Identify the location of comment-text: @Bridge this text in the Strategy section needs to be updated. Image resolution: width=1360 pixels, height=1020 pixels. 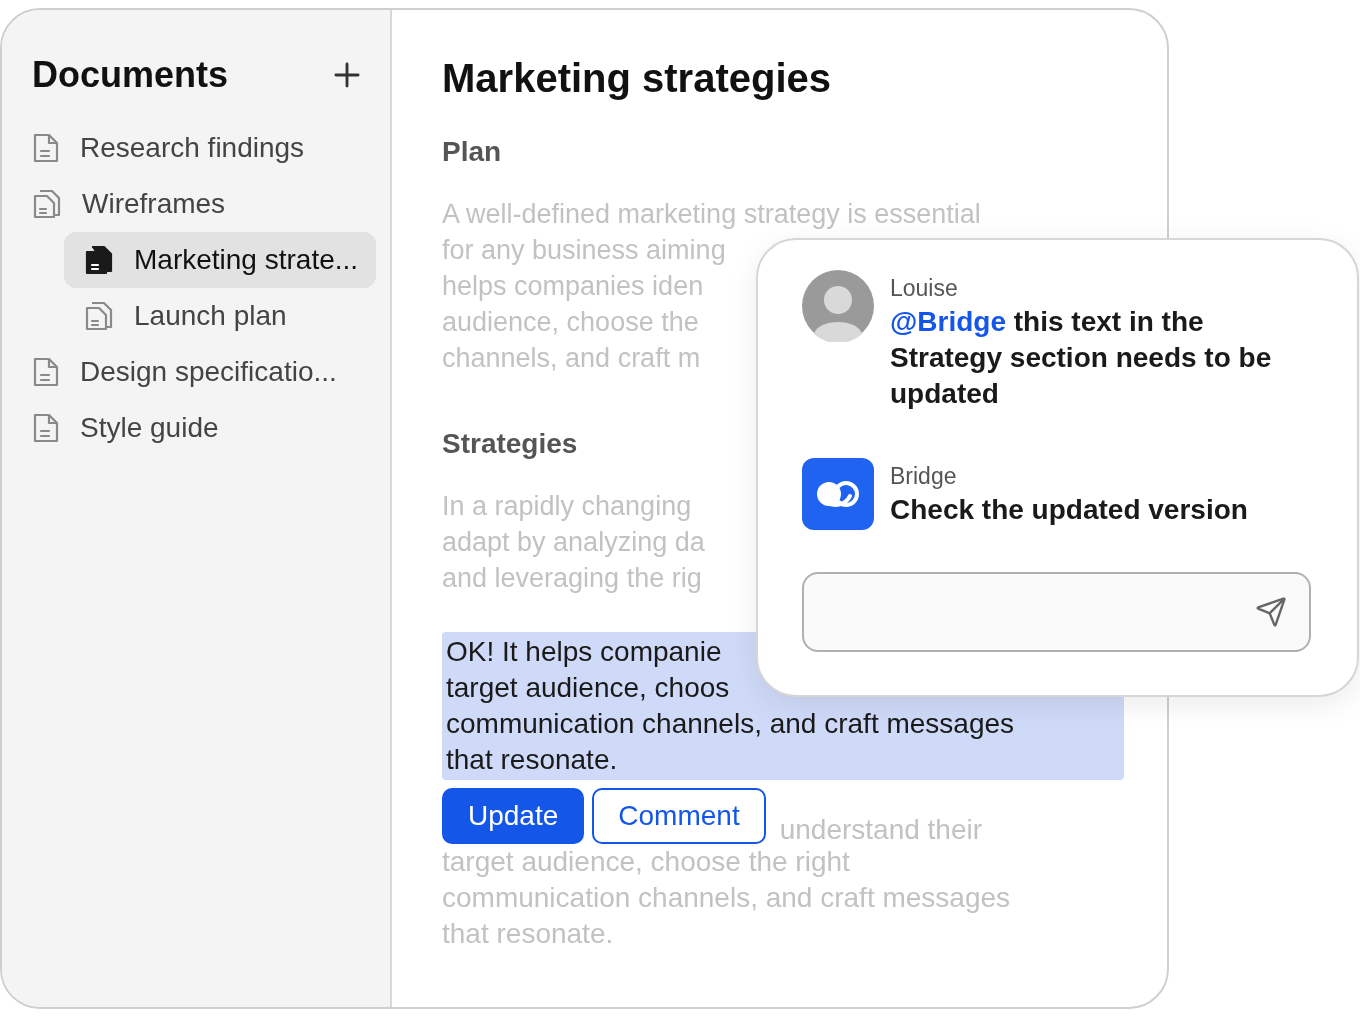
(1081, 358).